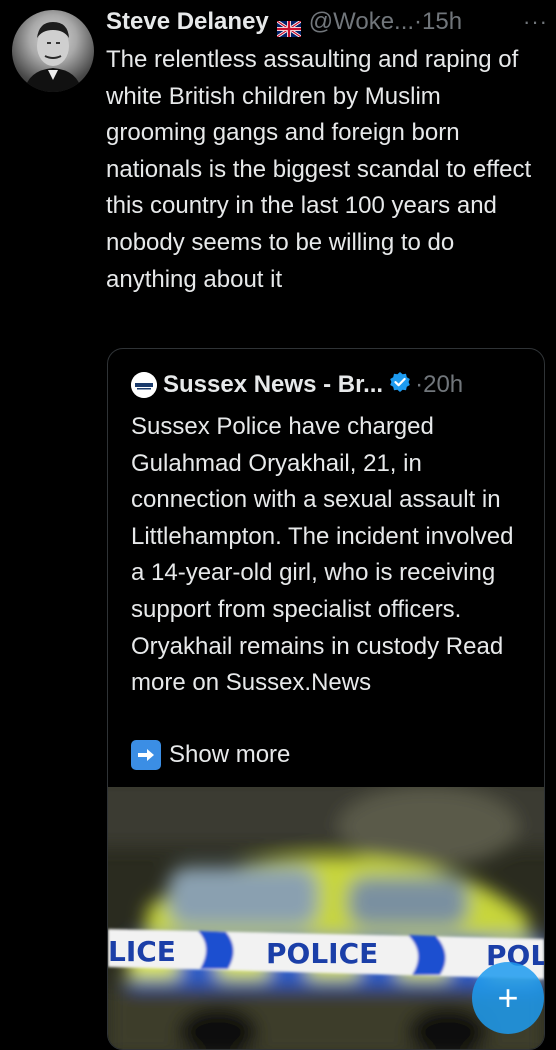  Describe the element at coordinates (53, 57) in the screenshot. I see `portrait-image` at that location.